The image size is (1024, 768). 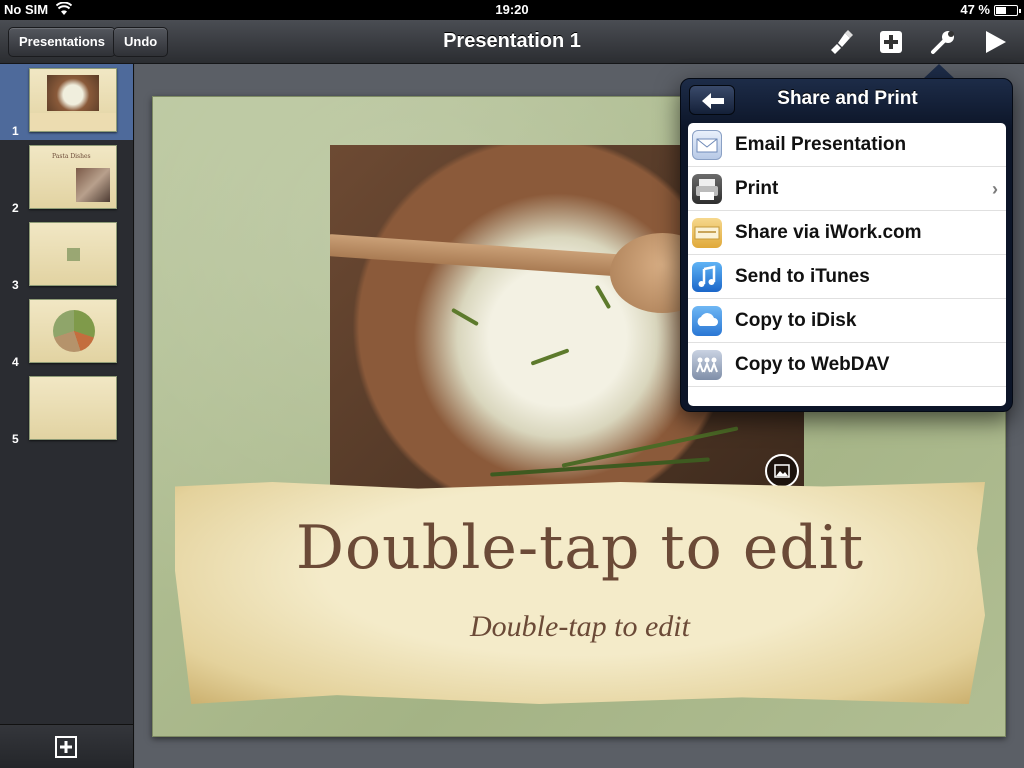 What do you see at coordinates (15, 208) in the screenshot?
I see `slide-number: 2` at bounding box center [15, 208].